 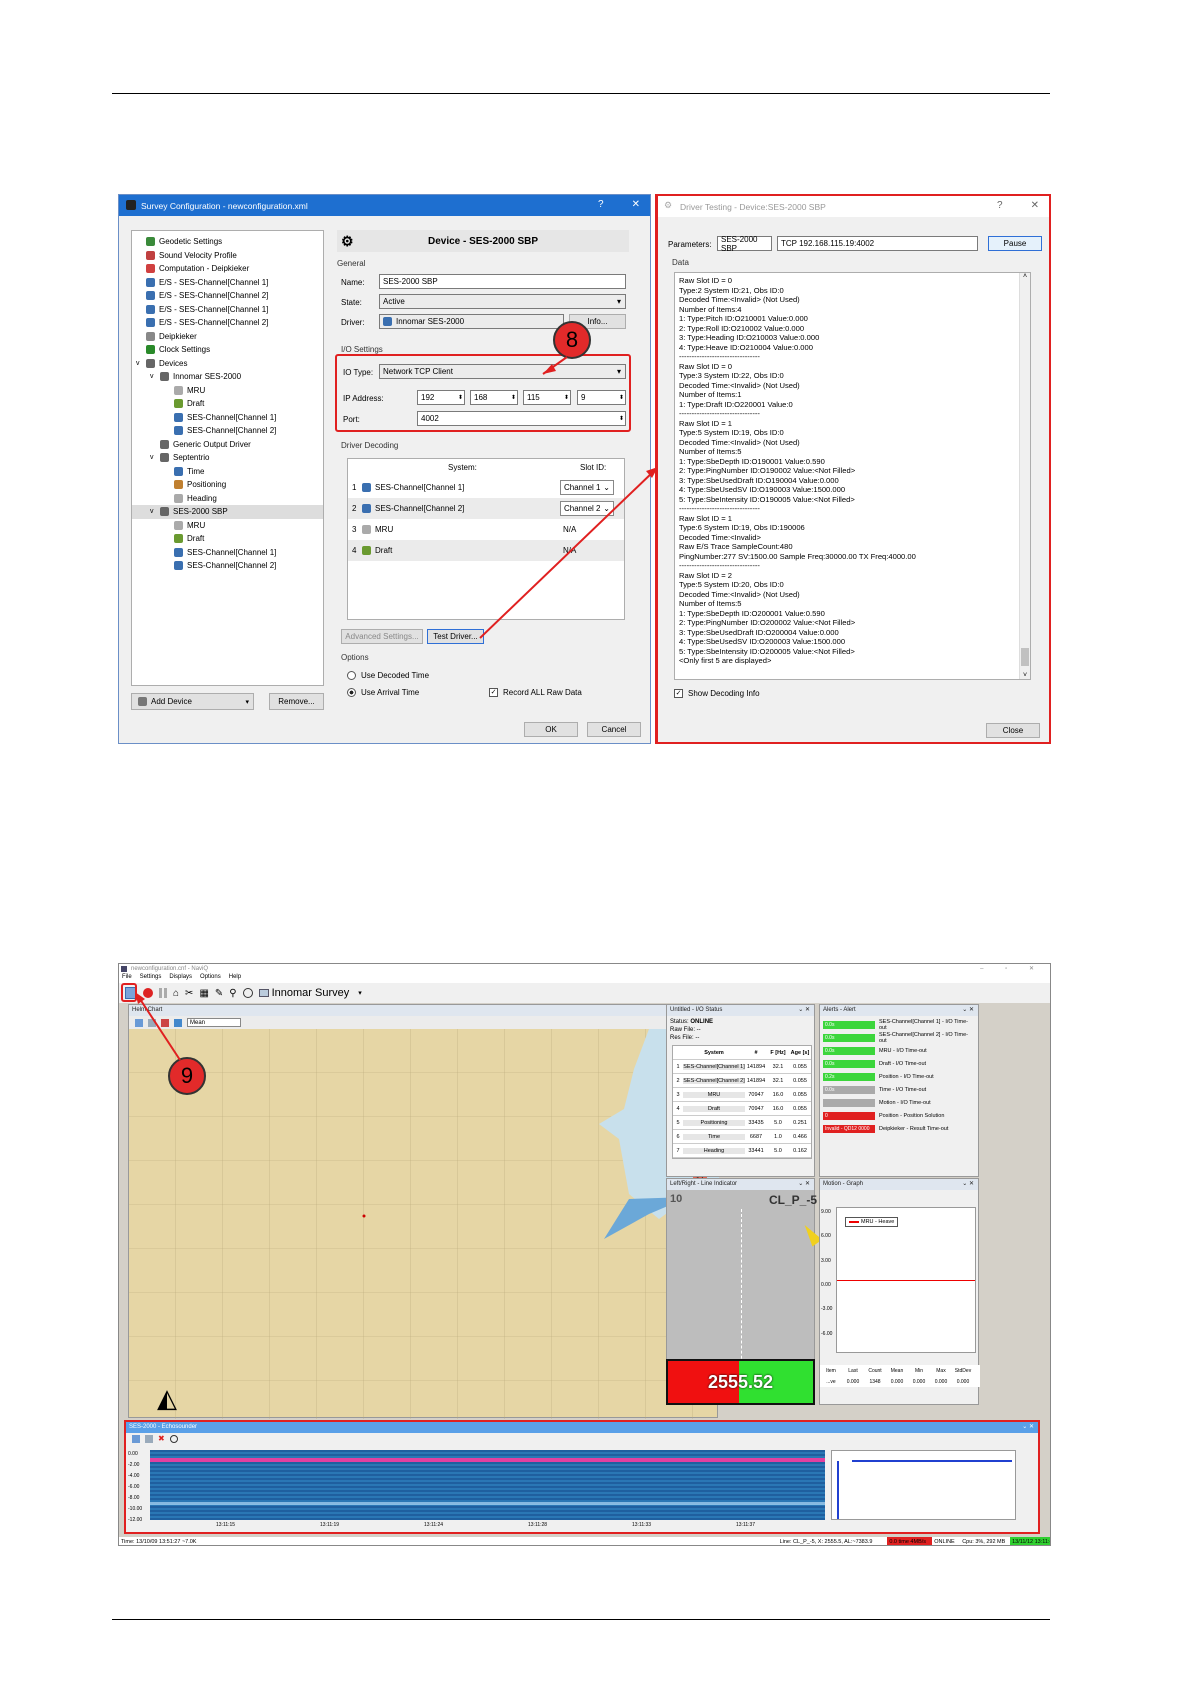 What do you see at coordinates (149, 1439) in the screenshot?
I see `zoom-icon` at bounding box center [149, 1439].